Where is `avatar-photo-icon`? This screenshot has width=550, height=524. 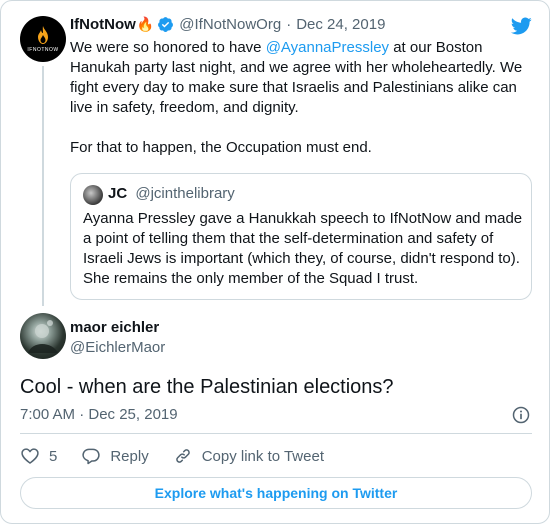
avatar-photo-icon is located at coordinates (43, 336).